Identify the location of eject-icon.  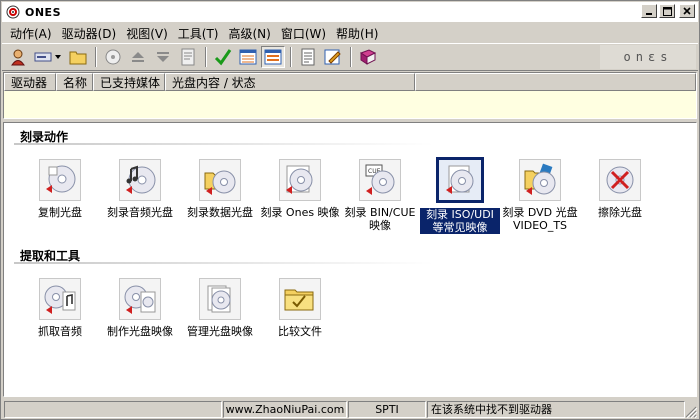
(138, 57).